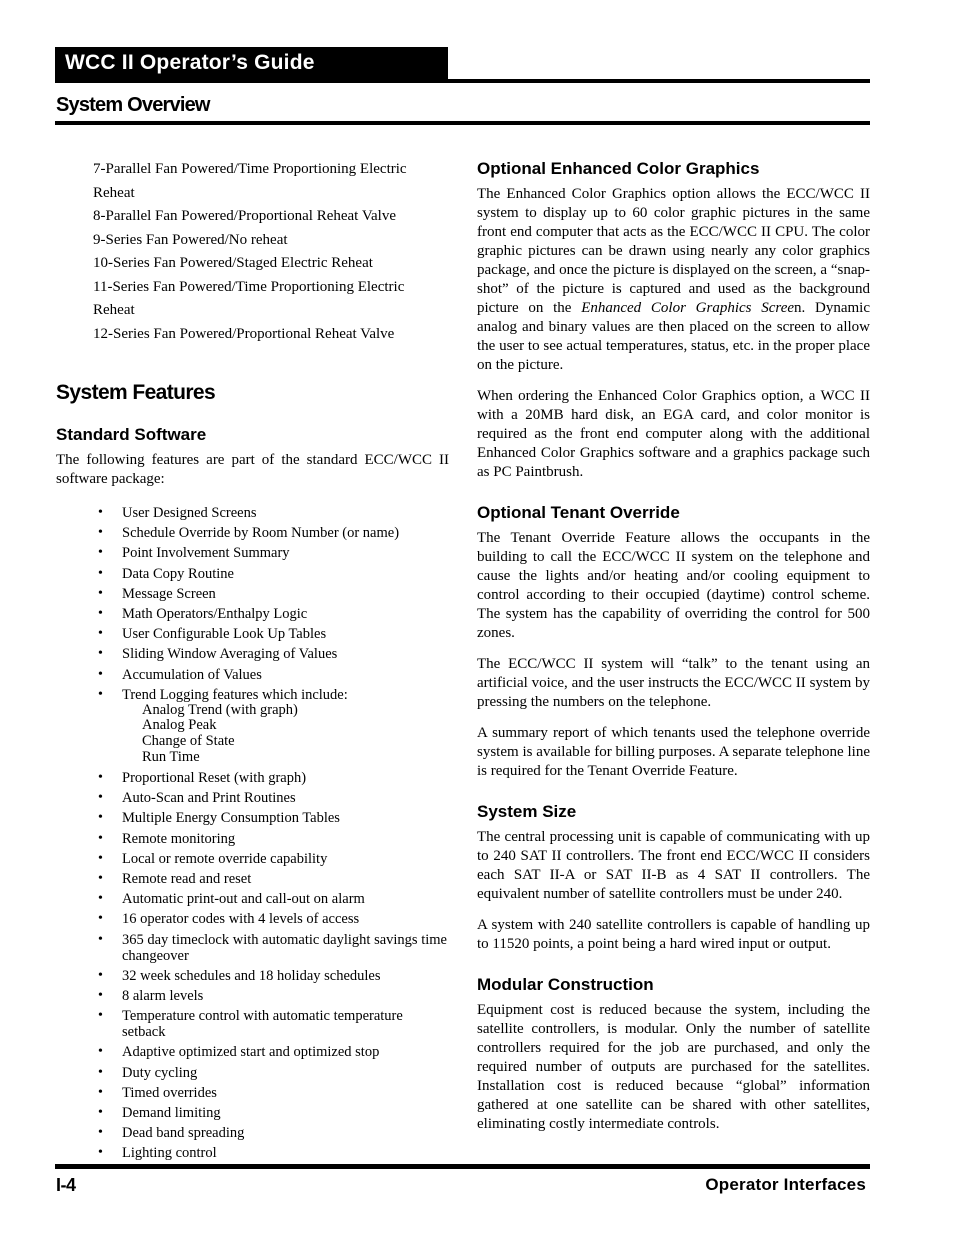 Image resolution: width=954 pixels, height=1235 pixels. Describe the element at coordinates (252, 839) in the screenshot. I see `feature-item: • Remote monitoring` at that location.